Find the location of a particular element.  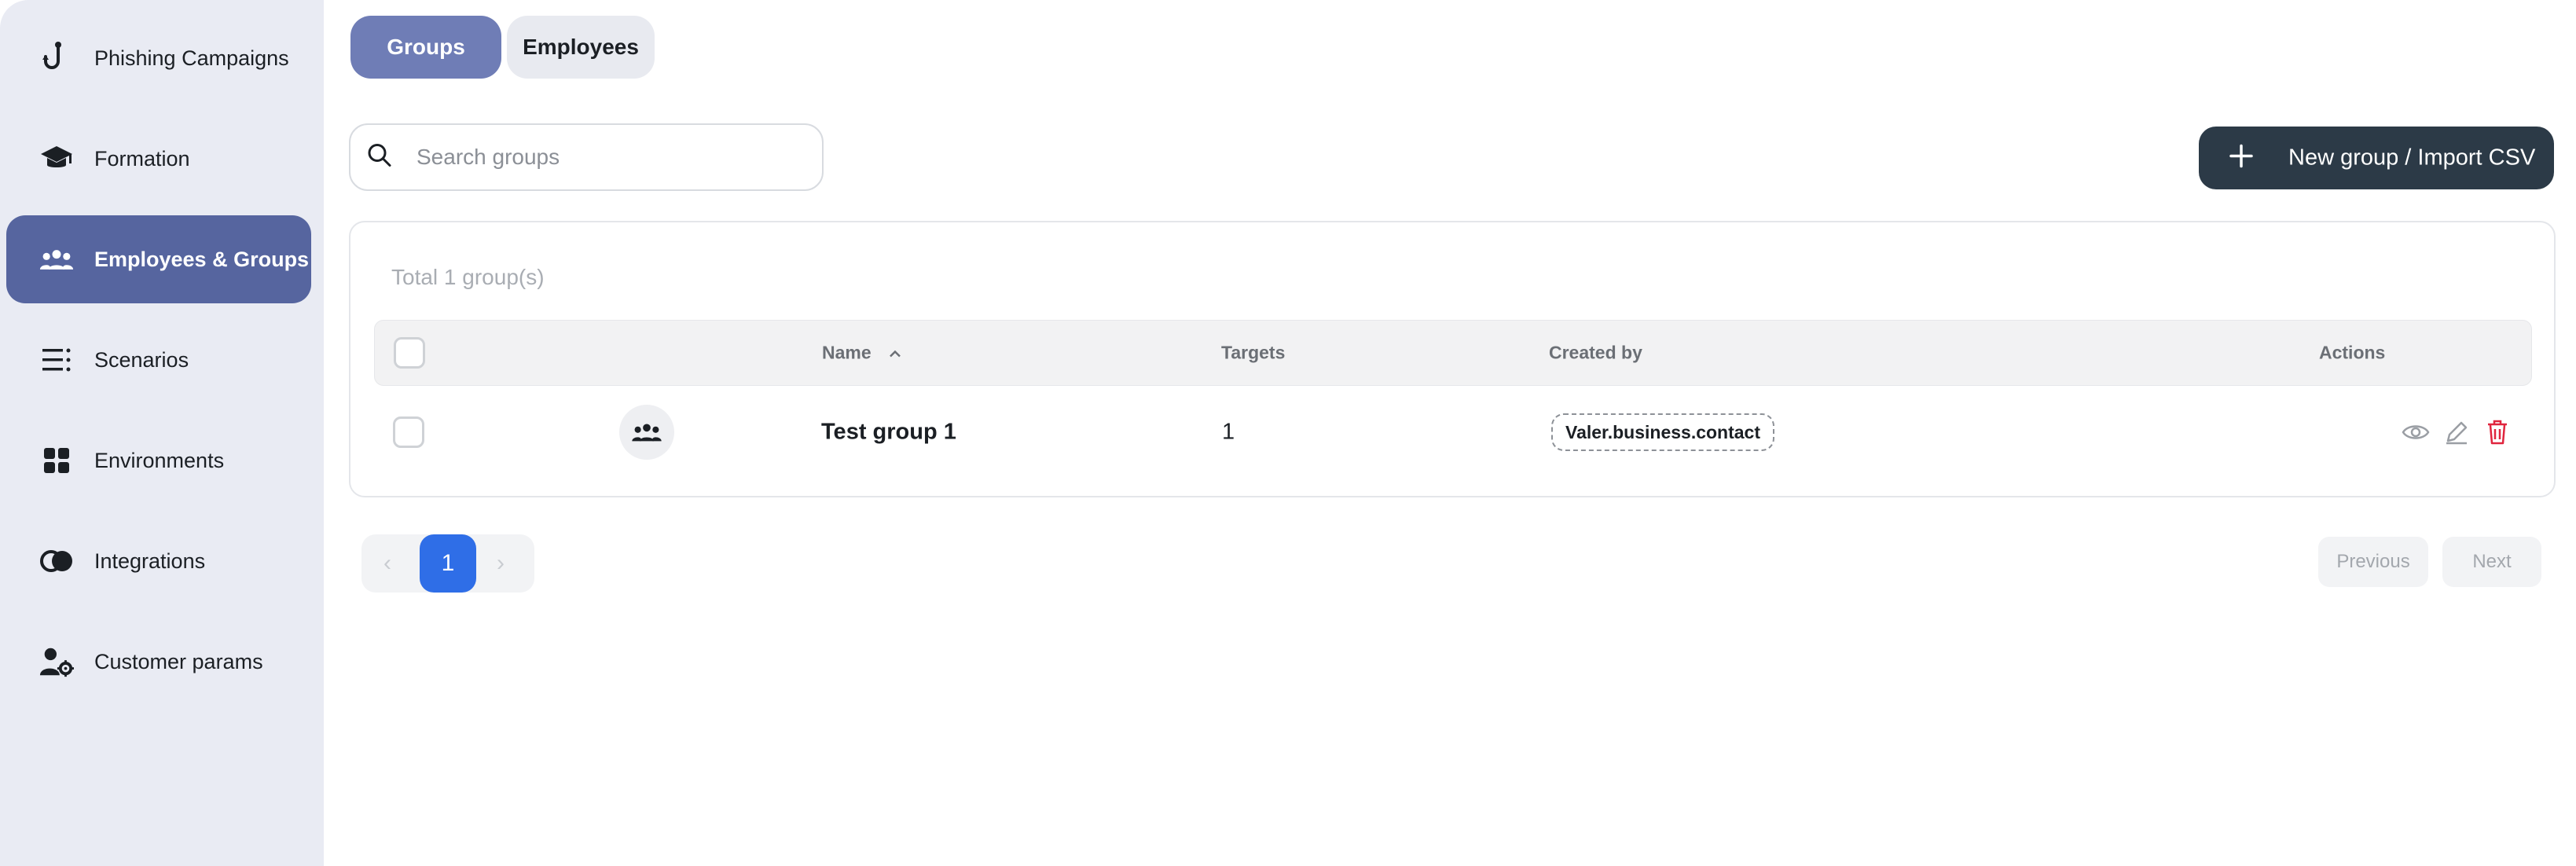

sidebar-item-label: Integrations is located at coordinates (150, 561).